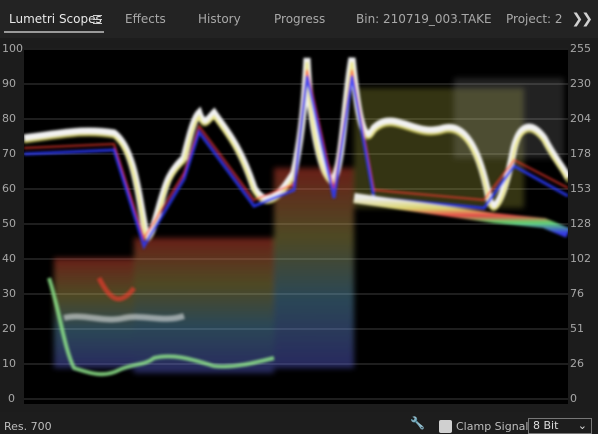 This screenshot has height=434, width=598. What do you see at coordinates (577, 328) in the screenshot?
I see `axis-label-right: 51` at bounding box center [577, 328].